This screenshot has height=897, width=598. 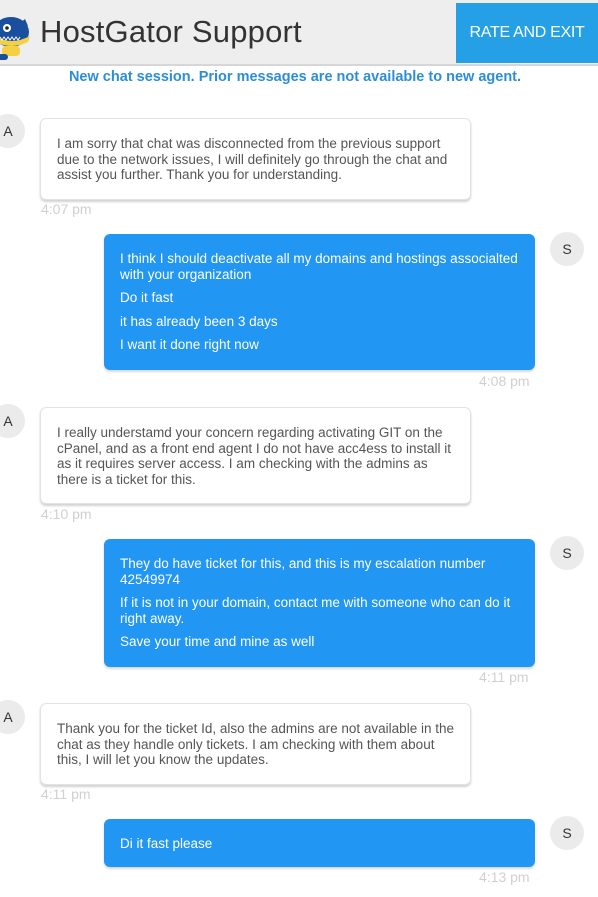 What do you see at coordinates (66, 209) in the screenshot?
I see `message-timestamp: 4:07 pm` at bounding box center [66, 209].